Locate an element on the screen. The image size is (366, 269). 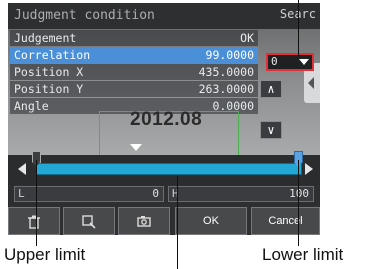
window-title: Judgment condition is located at coordinates (84, 15).